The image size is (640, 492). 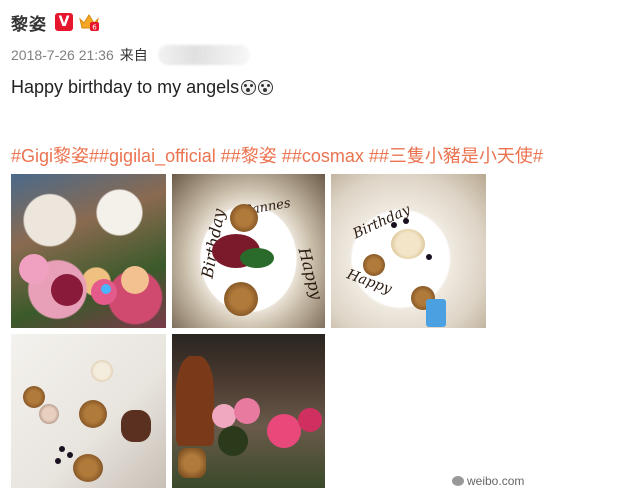 I want to click on hashtag-link: #gigilai_official #, so click(x=165, y=156).